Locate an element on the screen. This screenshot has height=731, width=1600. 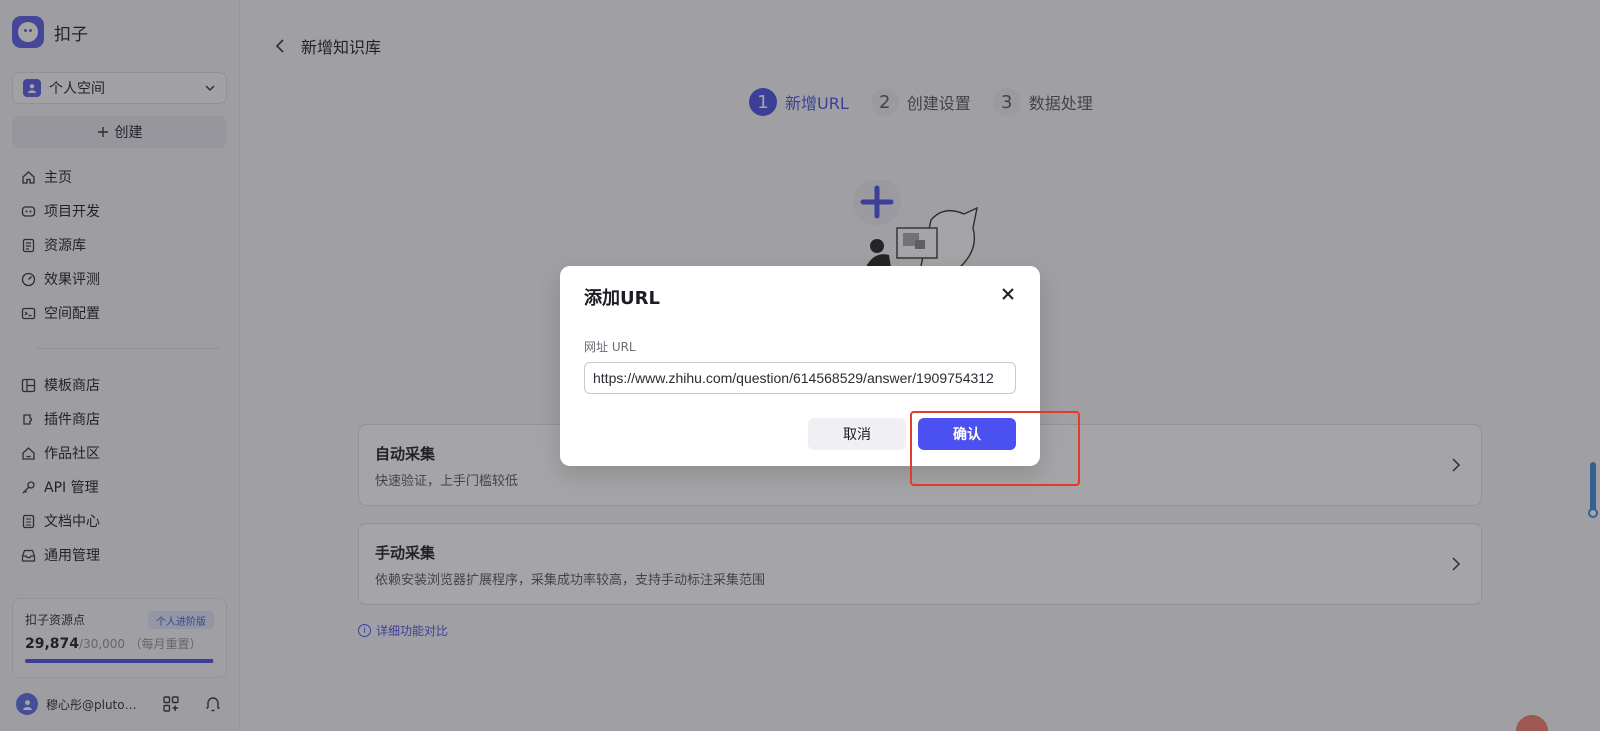
url-input is located at coordinates (800, 378).